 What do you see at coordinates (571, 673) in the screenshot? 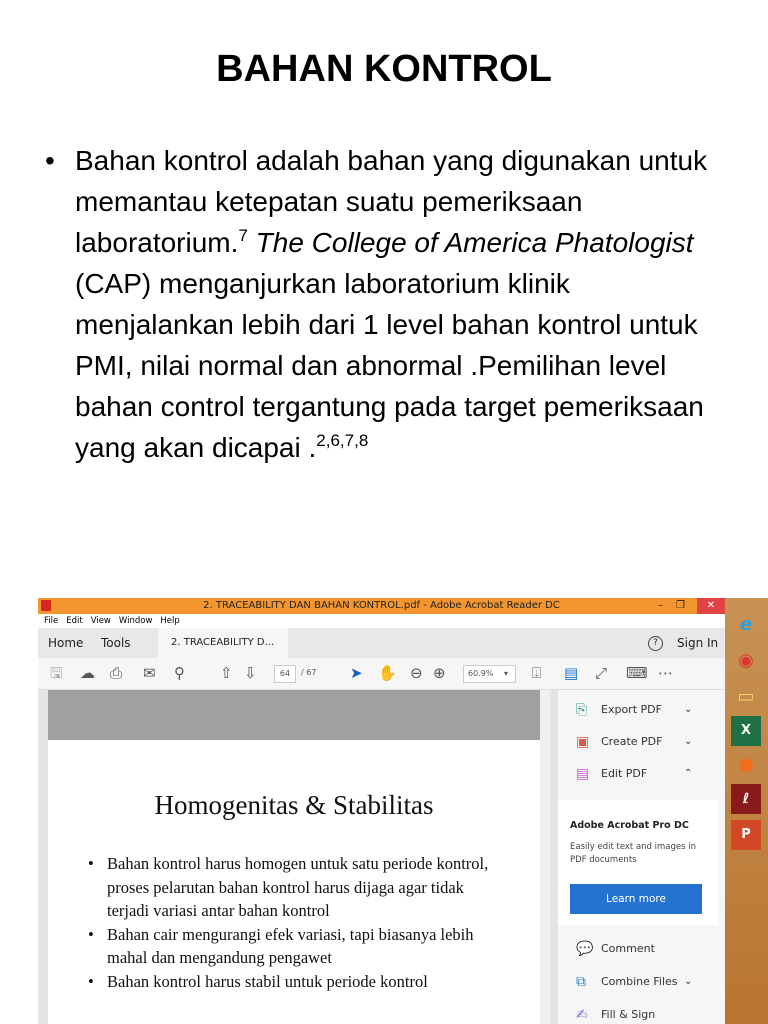
I see `scroll-mode-icon: ▤` at bounding box center [571, 673].